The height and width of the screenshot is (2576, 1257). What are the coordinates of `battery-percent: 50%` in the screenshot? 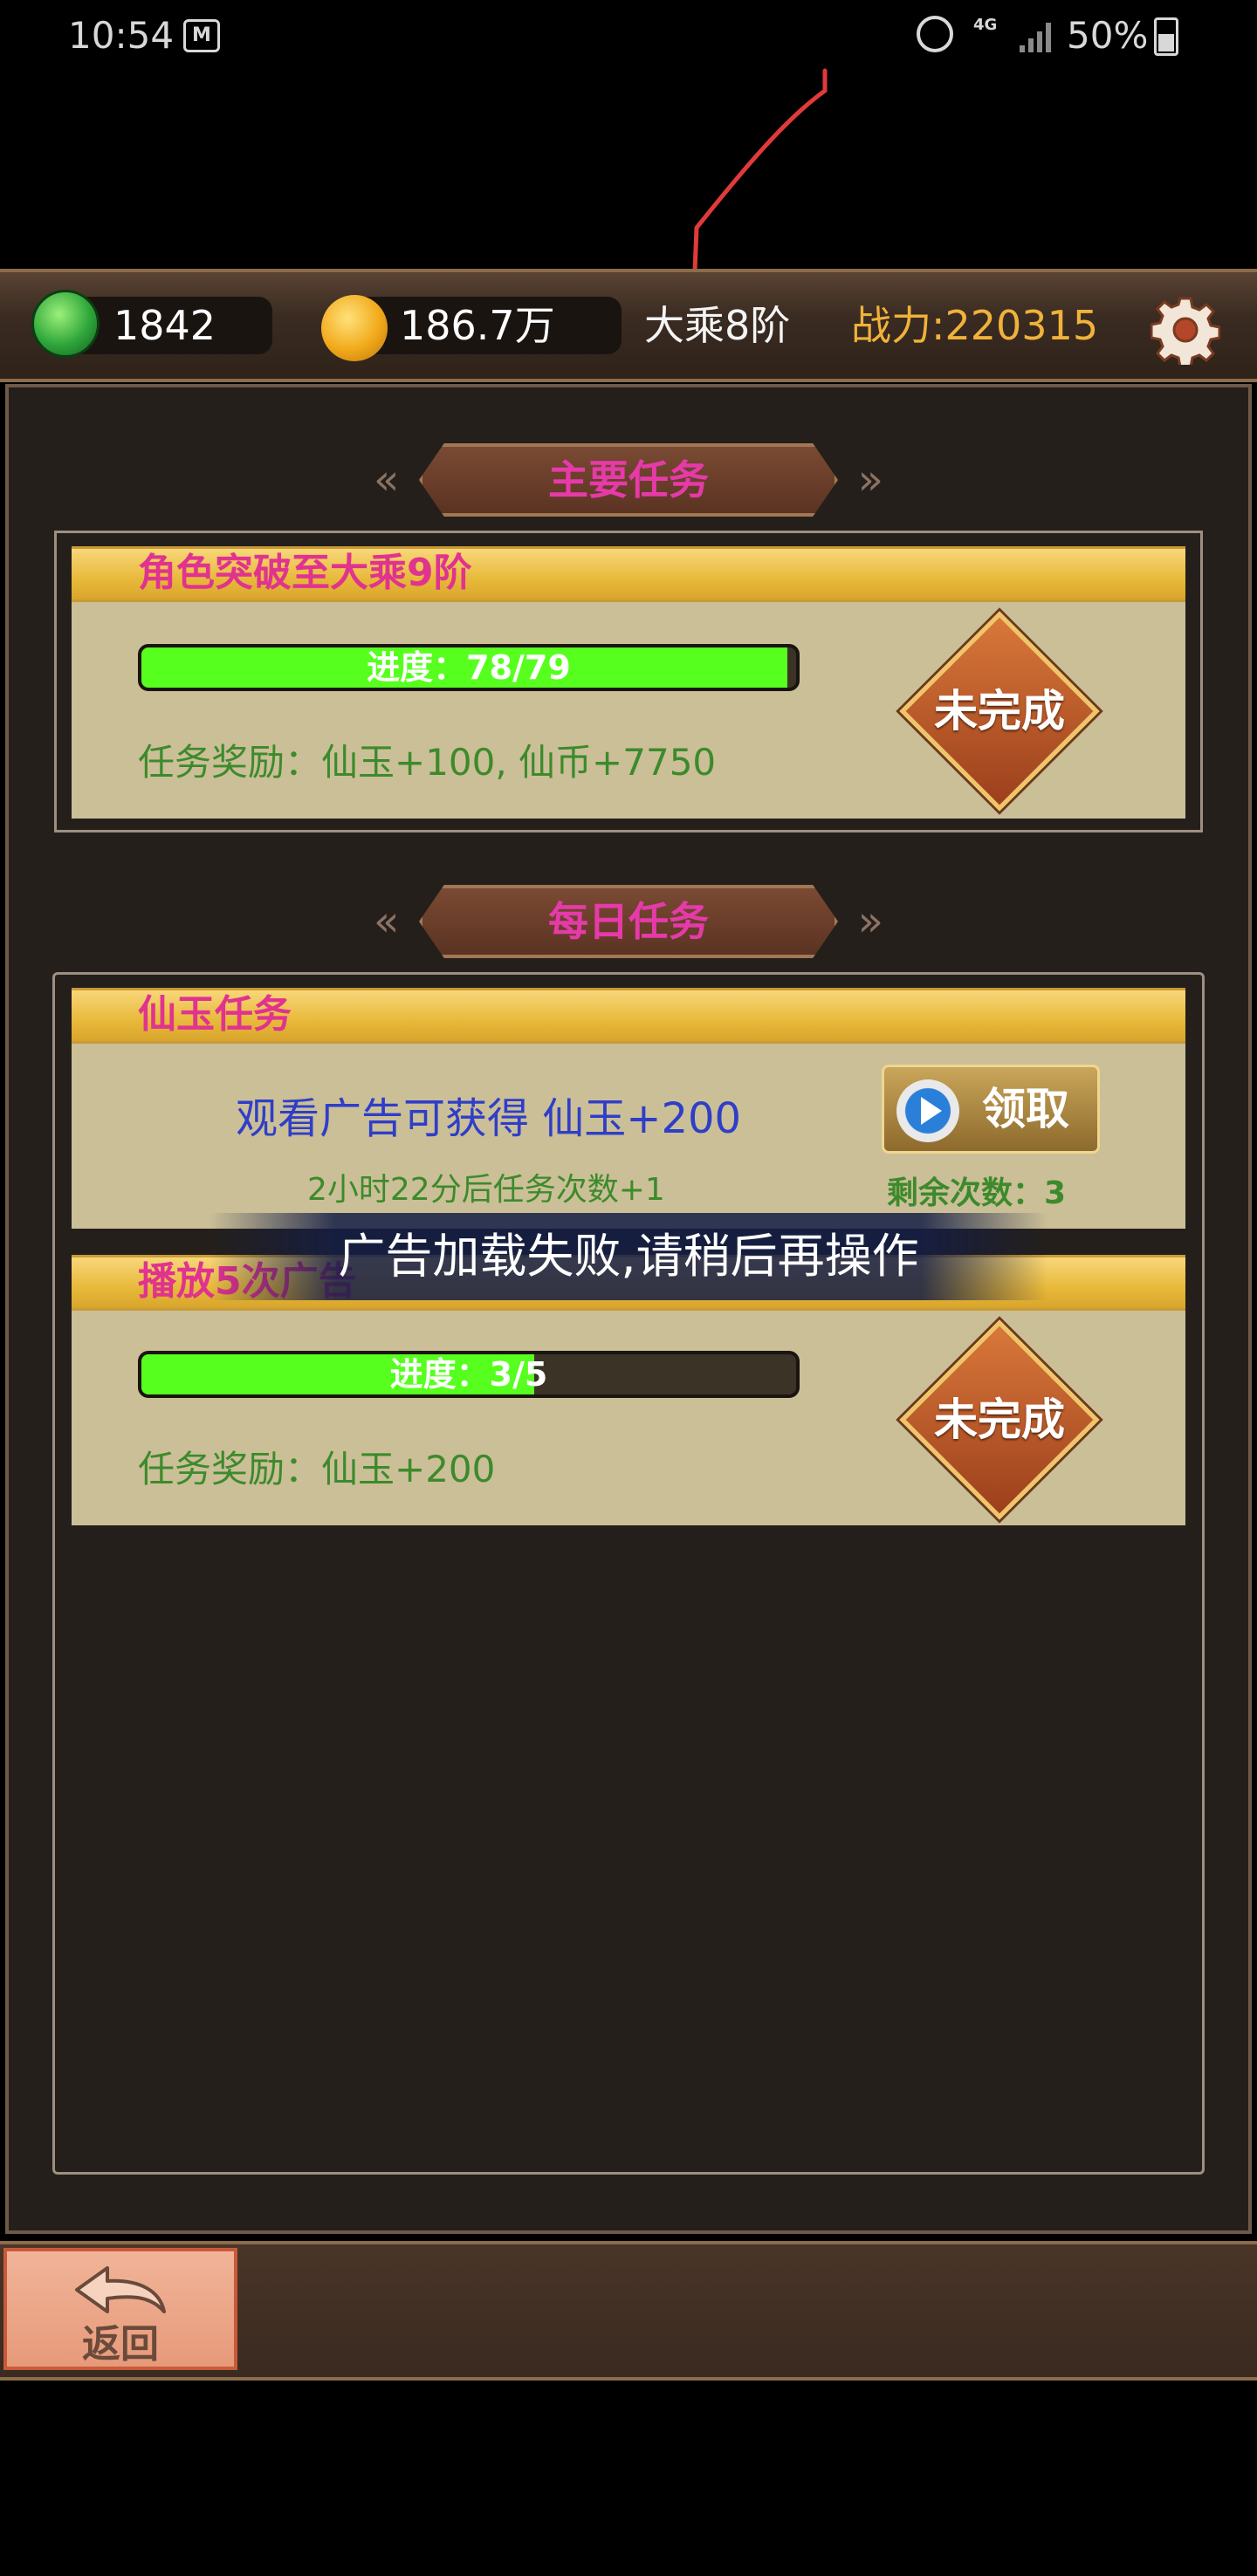 It's located at (1108, 35).